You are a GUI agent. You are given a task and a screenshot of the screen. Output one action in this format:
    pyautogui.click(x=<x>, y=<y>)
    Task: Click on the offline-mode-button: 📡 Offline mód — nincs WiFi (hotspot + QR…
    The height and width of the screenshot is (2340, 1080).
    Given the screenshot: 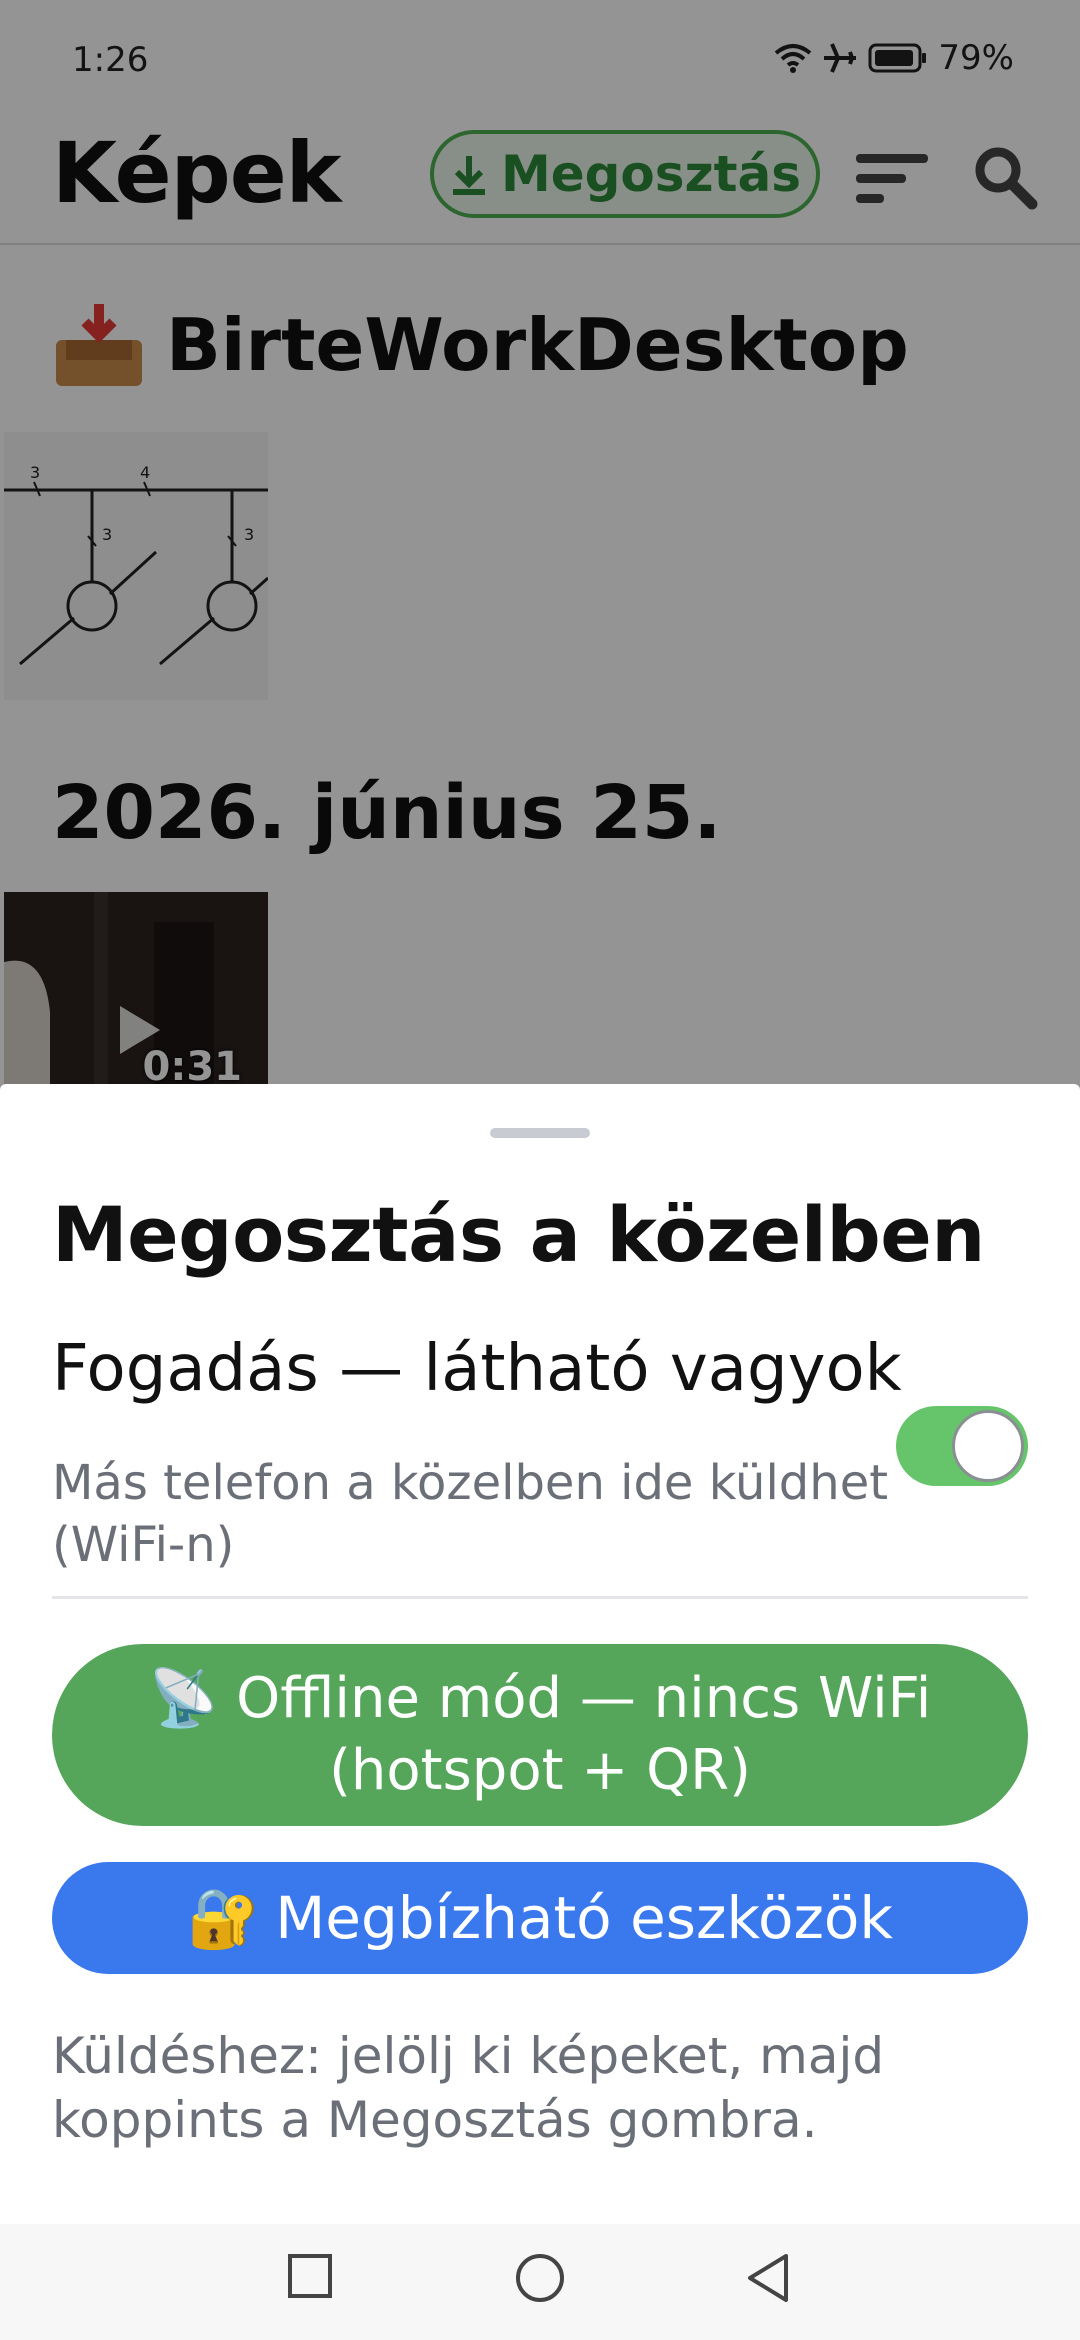 What is the action you would take?
    pyautogui.click(x=540, y=1735)
    